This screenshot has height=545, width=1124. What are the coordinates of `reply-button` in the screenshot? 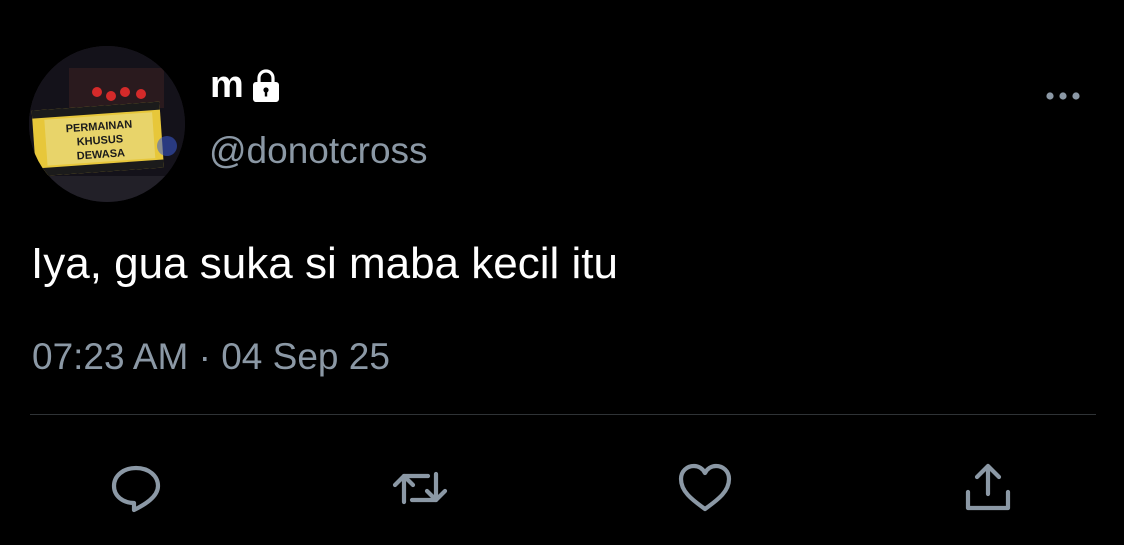 It's located at (136, 488).